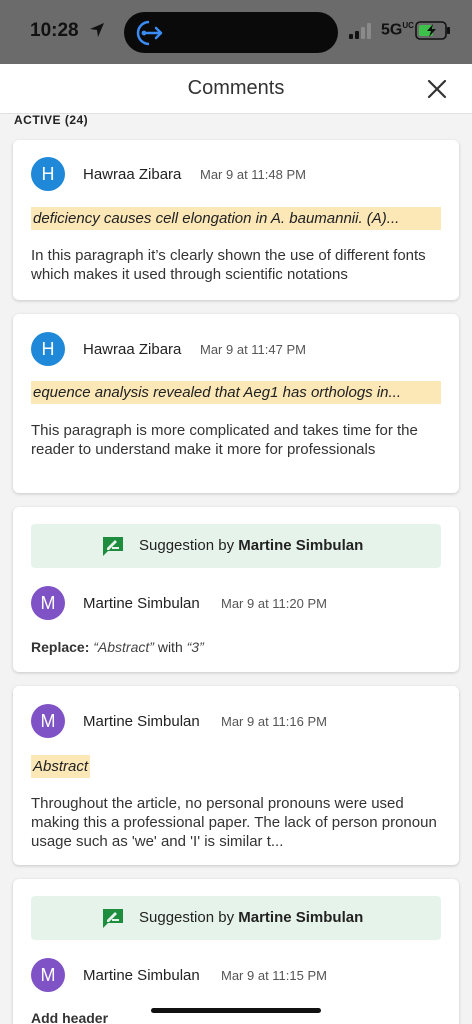  I want to click on suggestion-text: Add header, so click(70, 1017).